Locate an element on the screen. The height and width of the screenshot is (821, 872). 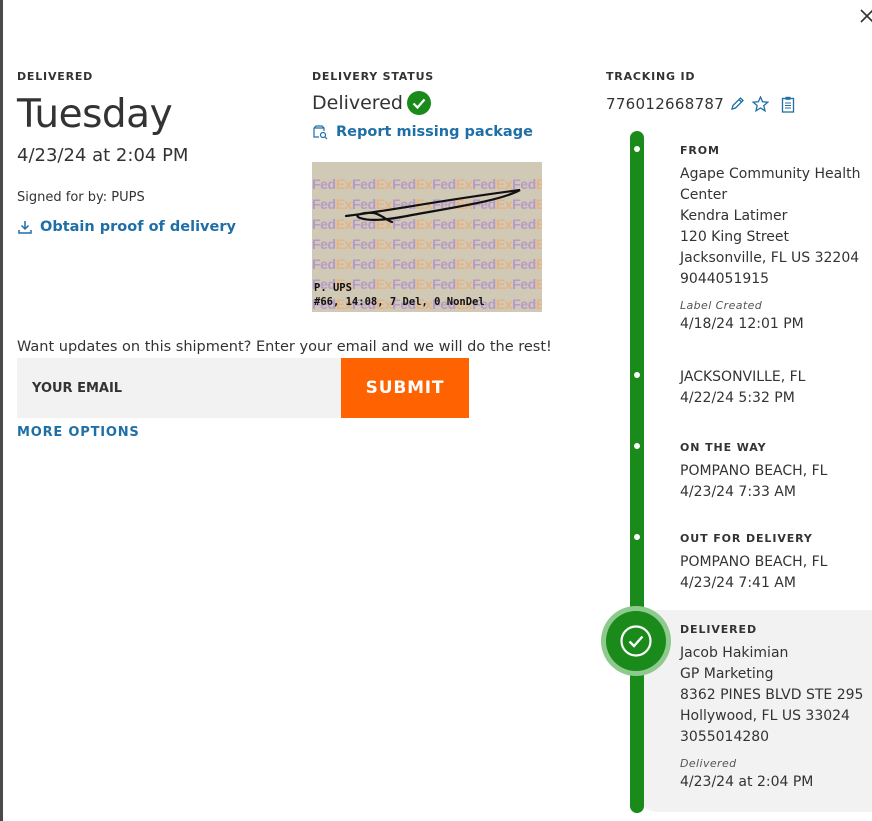
signed-for-text: Signed for by: PUPS is located at coordinates (81, 197).